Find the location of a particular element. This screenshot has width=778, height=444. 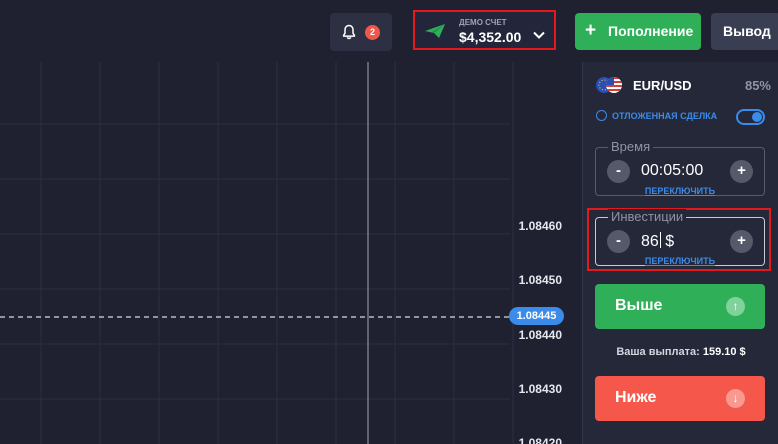

pending-trade-row: ОТЛОЖЕННАЯ СДЕЛКА is located at coordinates (680, 117).